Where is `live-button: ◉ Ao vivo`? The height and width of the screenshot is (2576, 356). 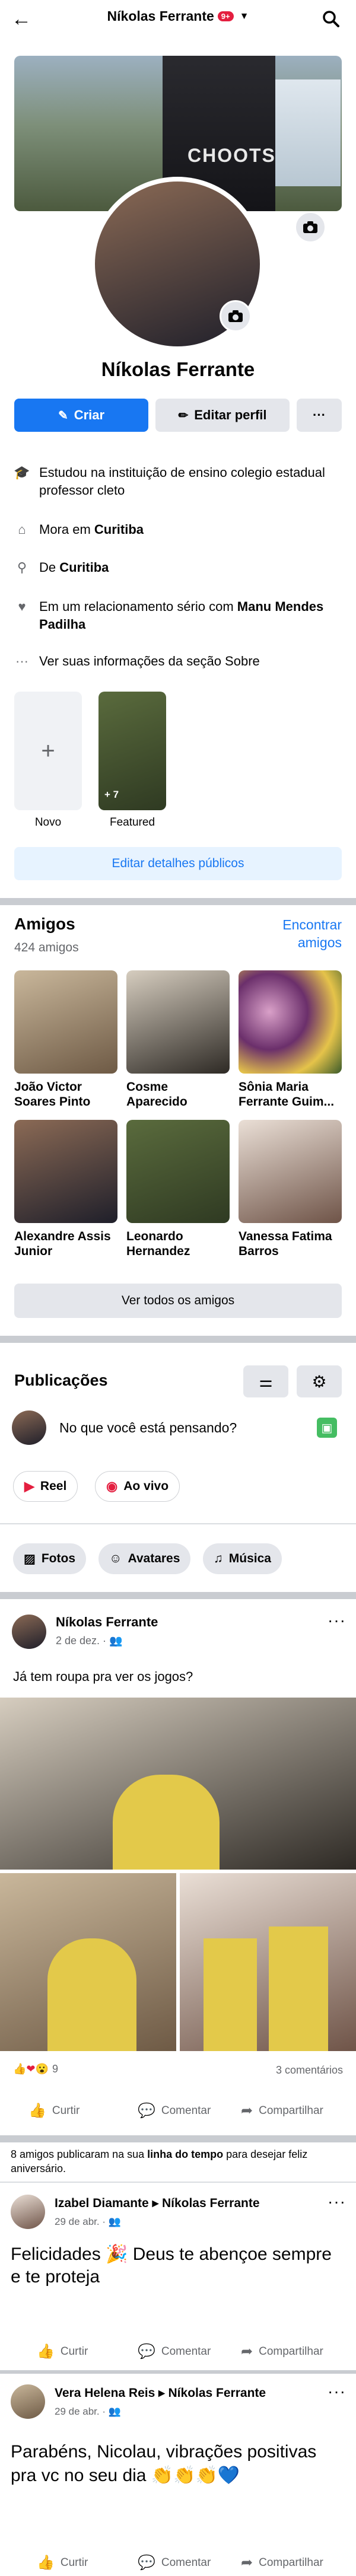
live-button: ◉ Ao vivo is located at coordinates (137, 1486).